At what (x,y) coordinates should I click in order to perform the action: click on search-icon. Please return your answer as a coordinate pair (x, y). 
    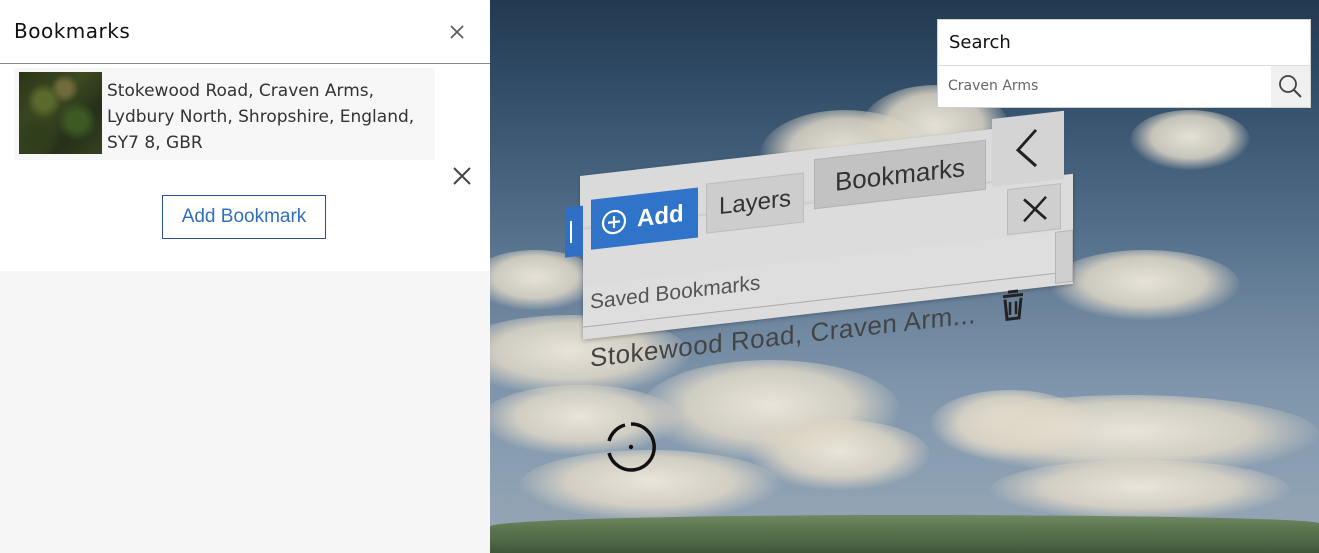
    Looking at the image, I should click on (1290, 86).